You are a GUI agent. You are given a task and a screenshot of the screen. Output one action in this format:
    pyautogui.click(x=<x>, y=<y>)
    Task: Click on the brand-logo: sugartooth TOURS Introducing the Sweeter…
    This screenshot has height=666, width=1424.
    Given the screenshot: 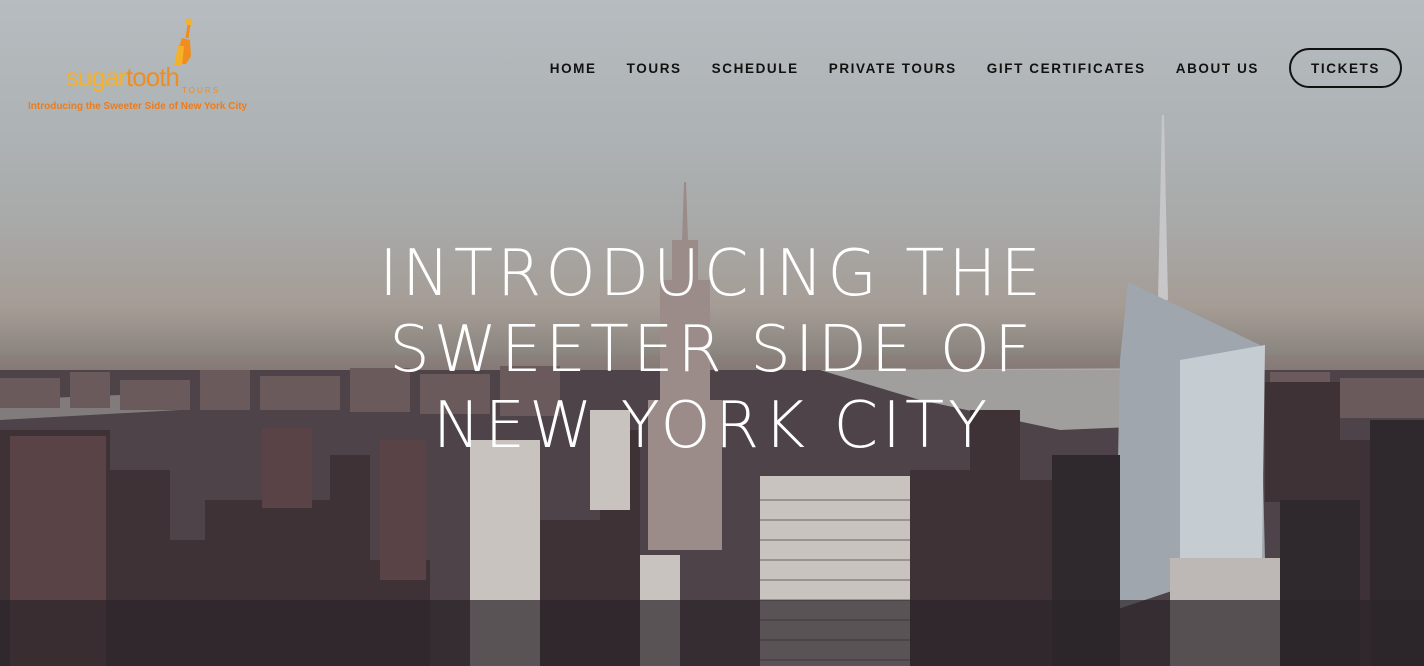 What is the action you would take?
    pyautogui.click(x=137, y=67)
    